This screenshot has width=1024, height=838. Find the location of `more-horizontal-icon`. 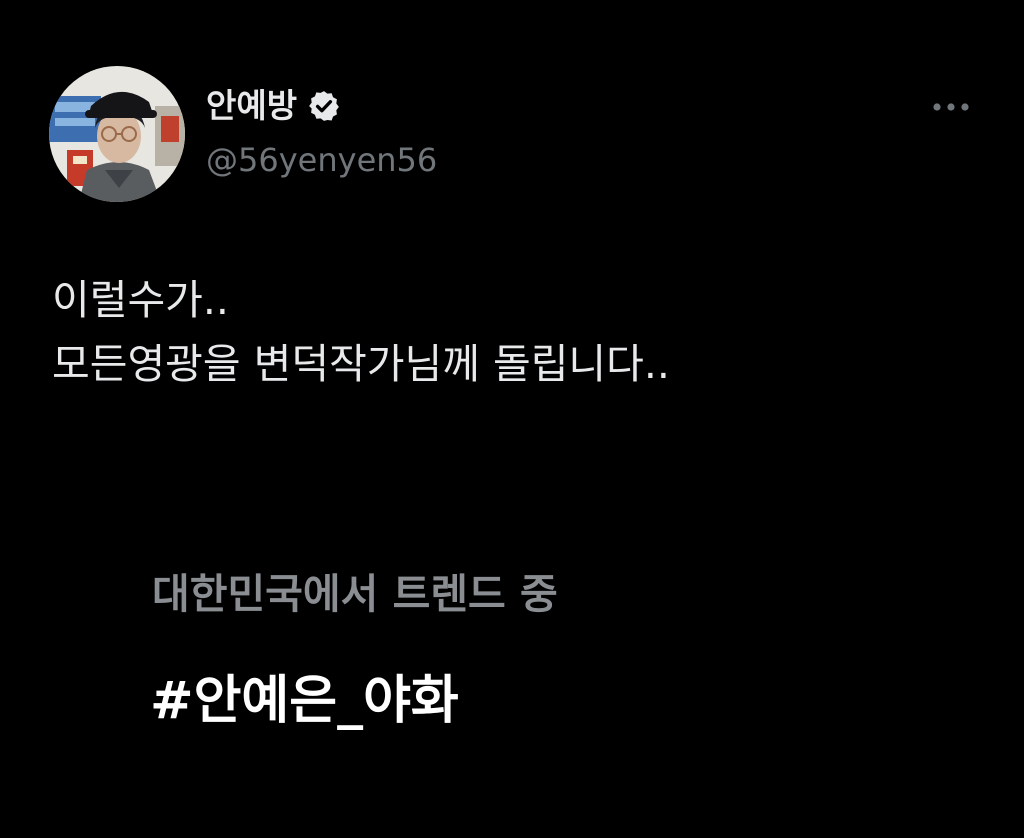

more-horizontal-icon is located at coordinates (951, 107).